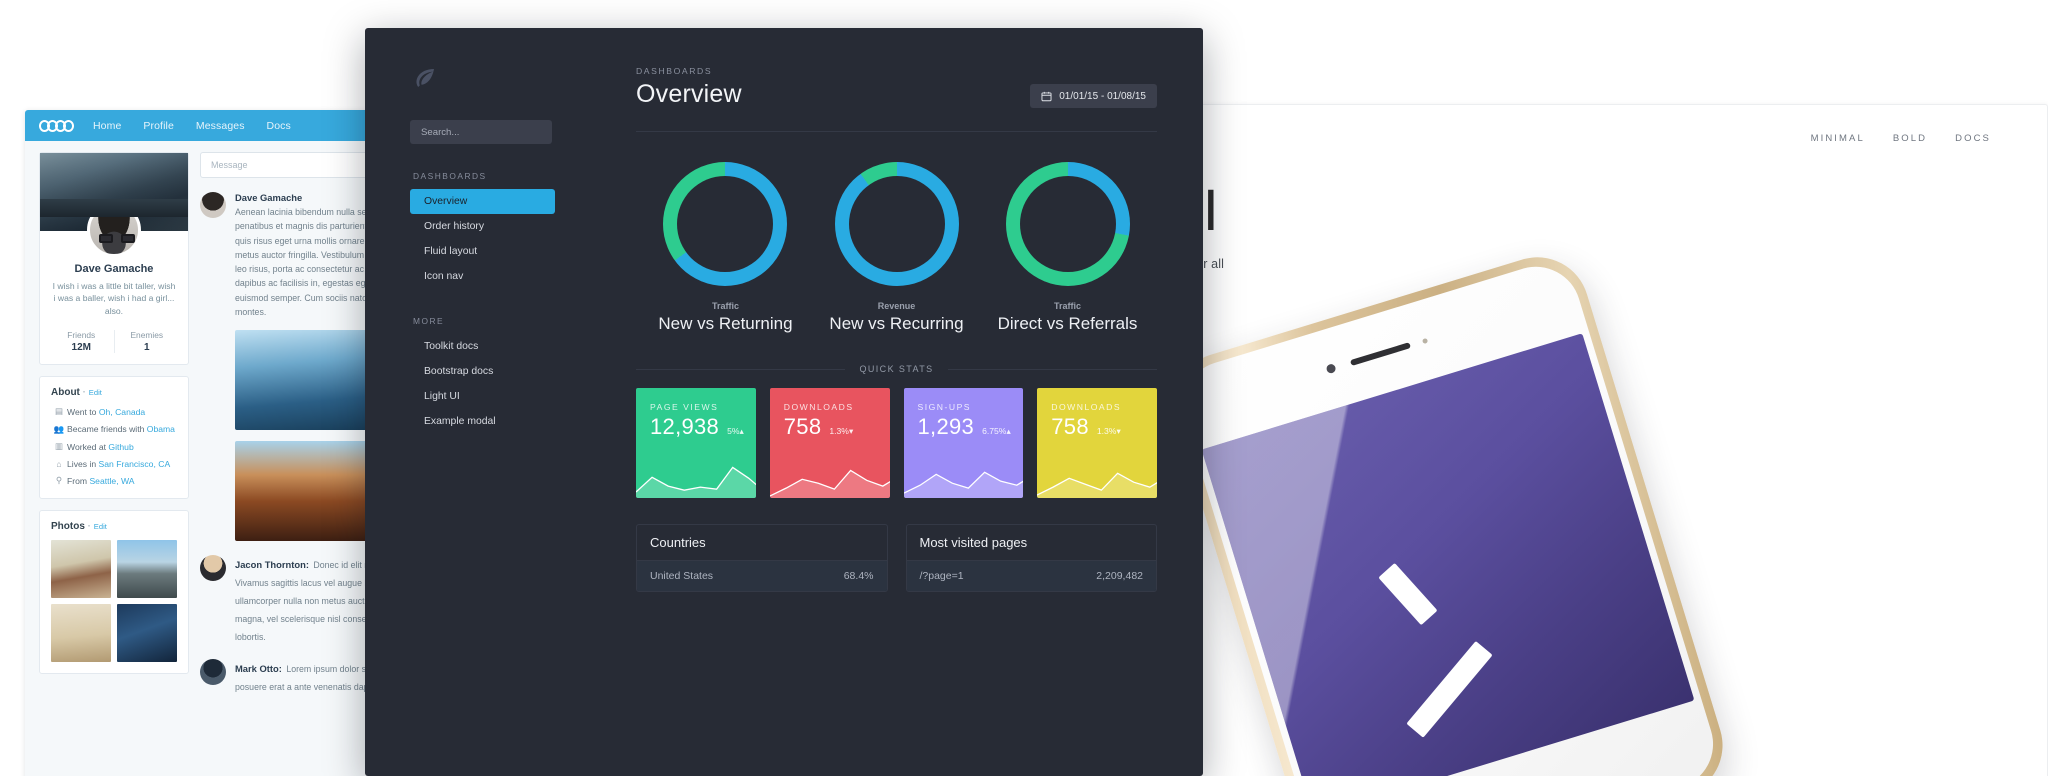  Describe the element at coordinates (147, 335) in the screenshot. I see `stat-enemies-label: Enemies` at that location.